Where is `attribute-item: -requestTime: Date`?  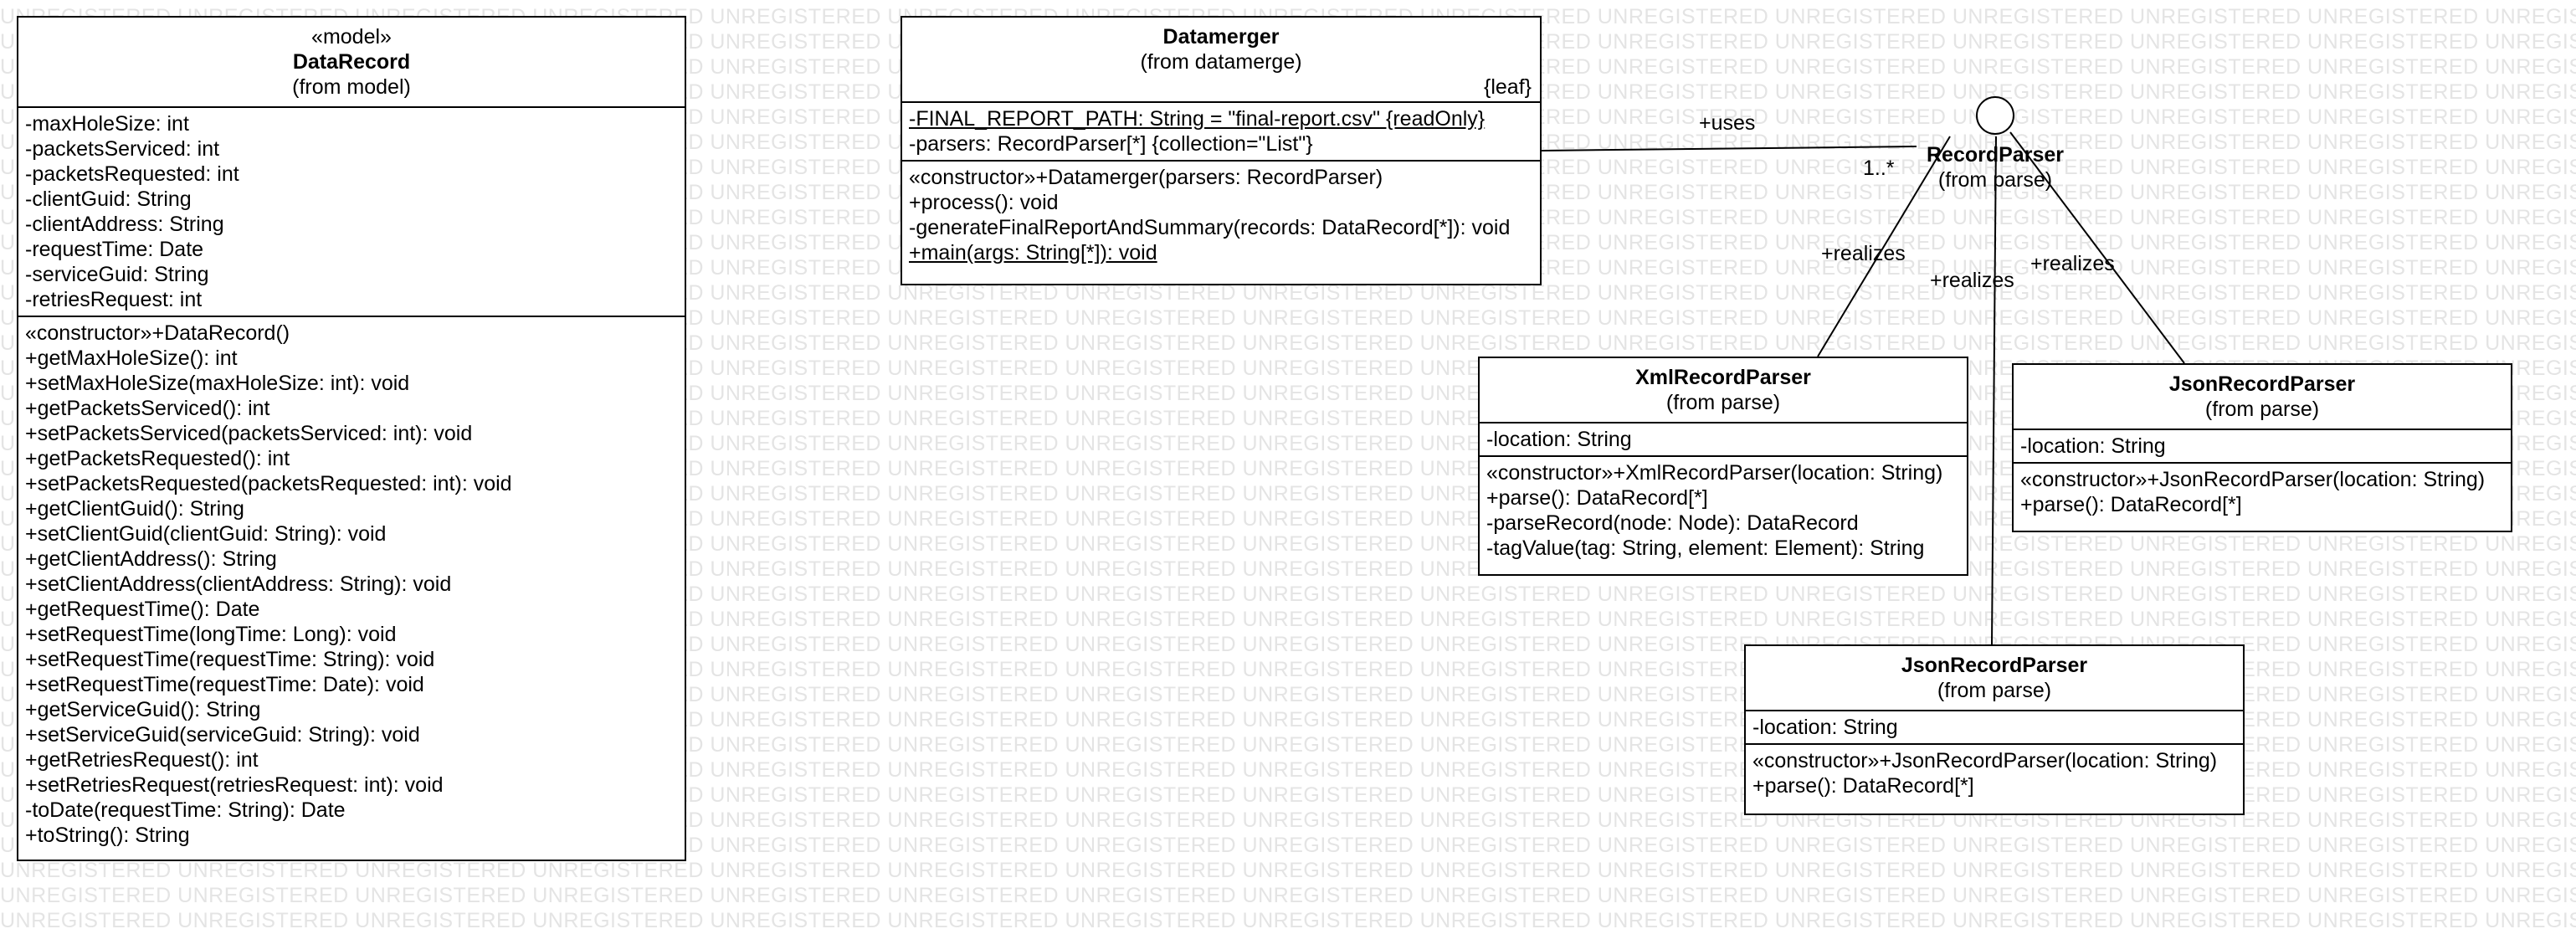
attribute-item: -requestTime: Date is located at coordinates (114, 250).